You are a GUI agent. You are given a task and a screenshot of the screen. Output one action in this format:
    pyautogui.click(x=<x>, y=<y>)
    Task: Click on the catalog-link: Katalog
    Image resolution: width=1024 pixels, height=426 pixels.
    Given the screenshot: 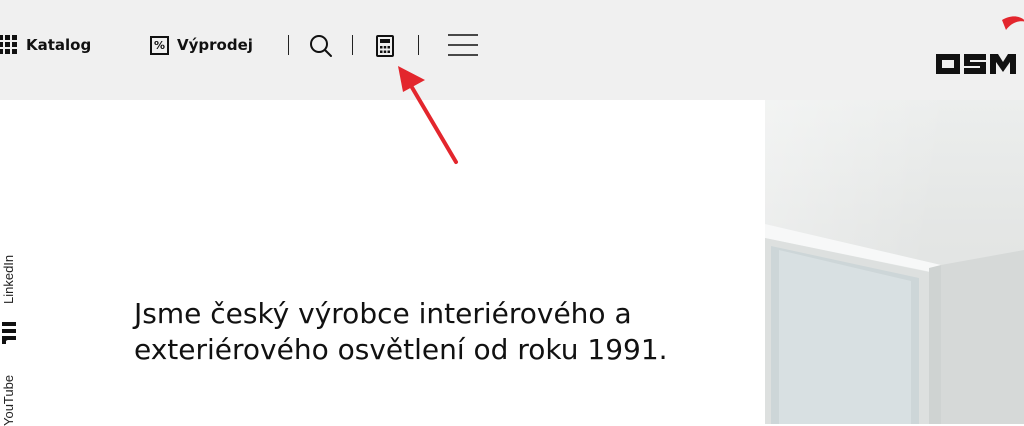 What is the action you would take?
    pyautogui.click(x=45, y=45)
    